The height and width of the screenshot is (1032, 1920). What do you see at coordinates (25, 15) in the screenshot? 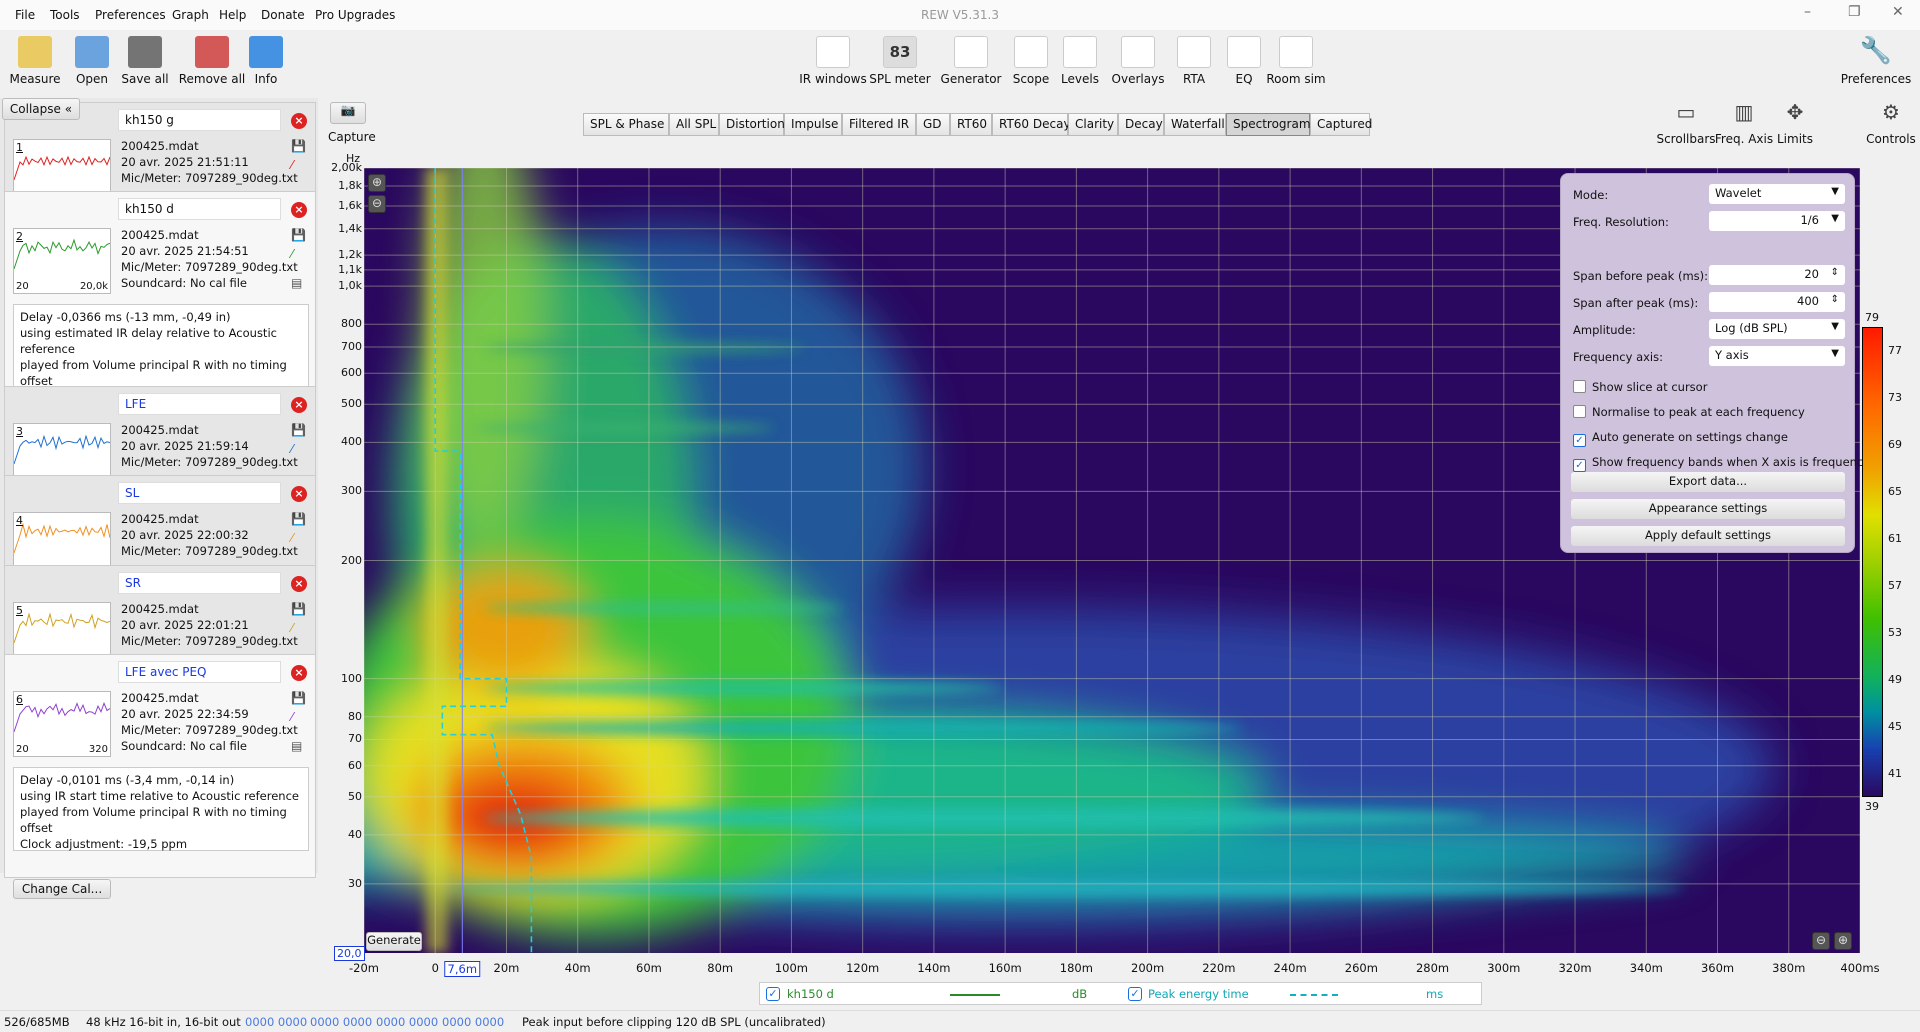
I see `menu-file: File` at bounding box center [25, 15].